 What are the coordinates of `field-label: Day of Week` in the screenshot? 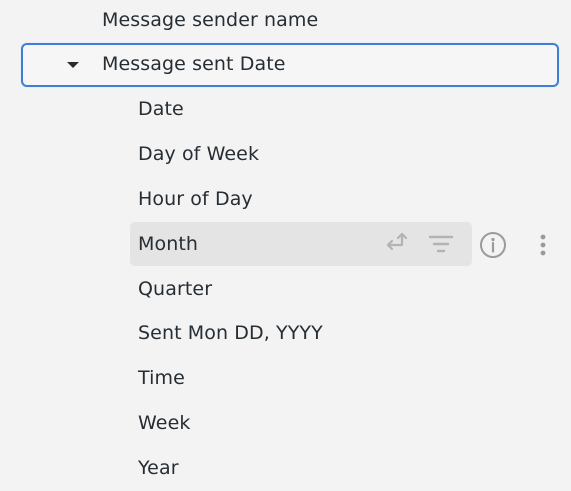 It's located at (199, 154).